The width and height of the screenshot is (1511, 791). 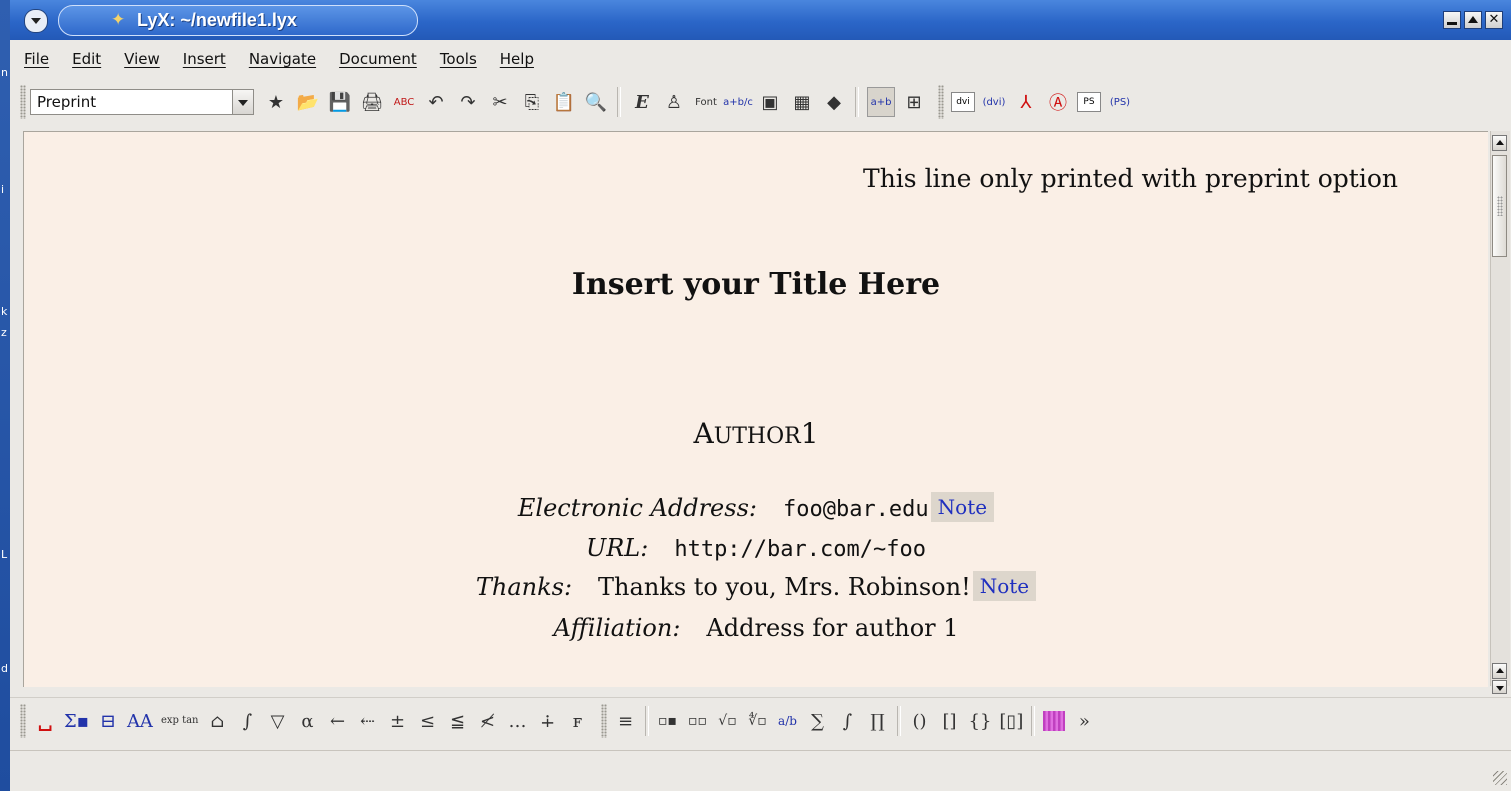 What do you see at coordinates (578, 721) in the screenshot?
I see `math-misc-icon: ꜰ` at bounding box center [578, 721].